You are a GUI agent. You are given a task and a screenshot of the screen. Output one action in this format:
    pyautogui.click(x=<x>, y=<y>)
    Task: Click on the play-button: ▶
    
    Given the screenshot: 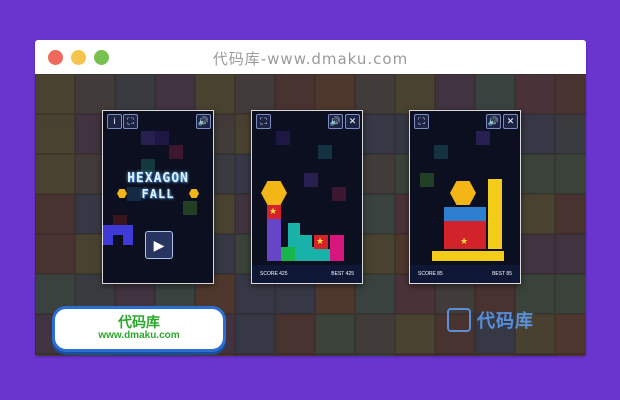 What is the action you would take?
    pyautogui.click(x=159, y=245)
    